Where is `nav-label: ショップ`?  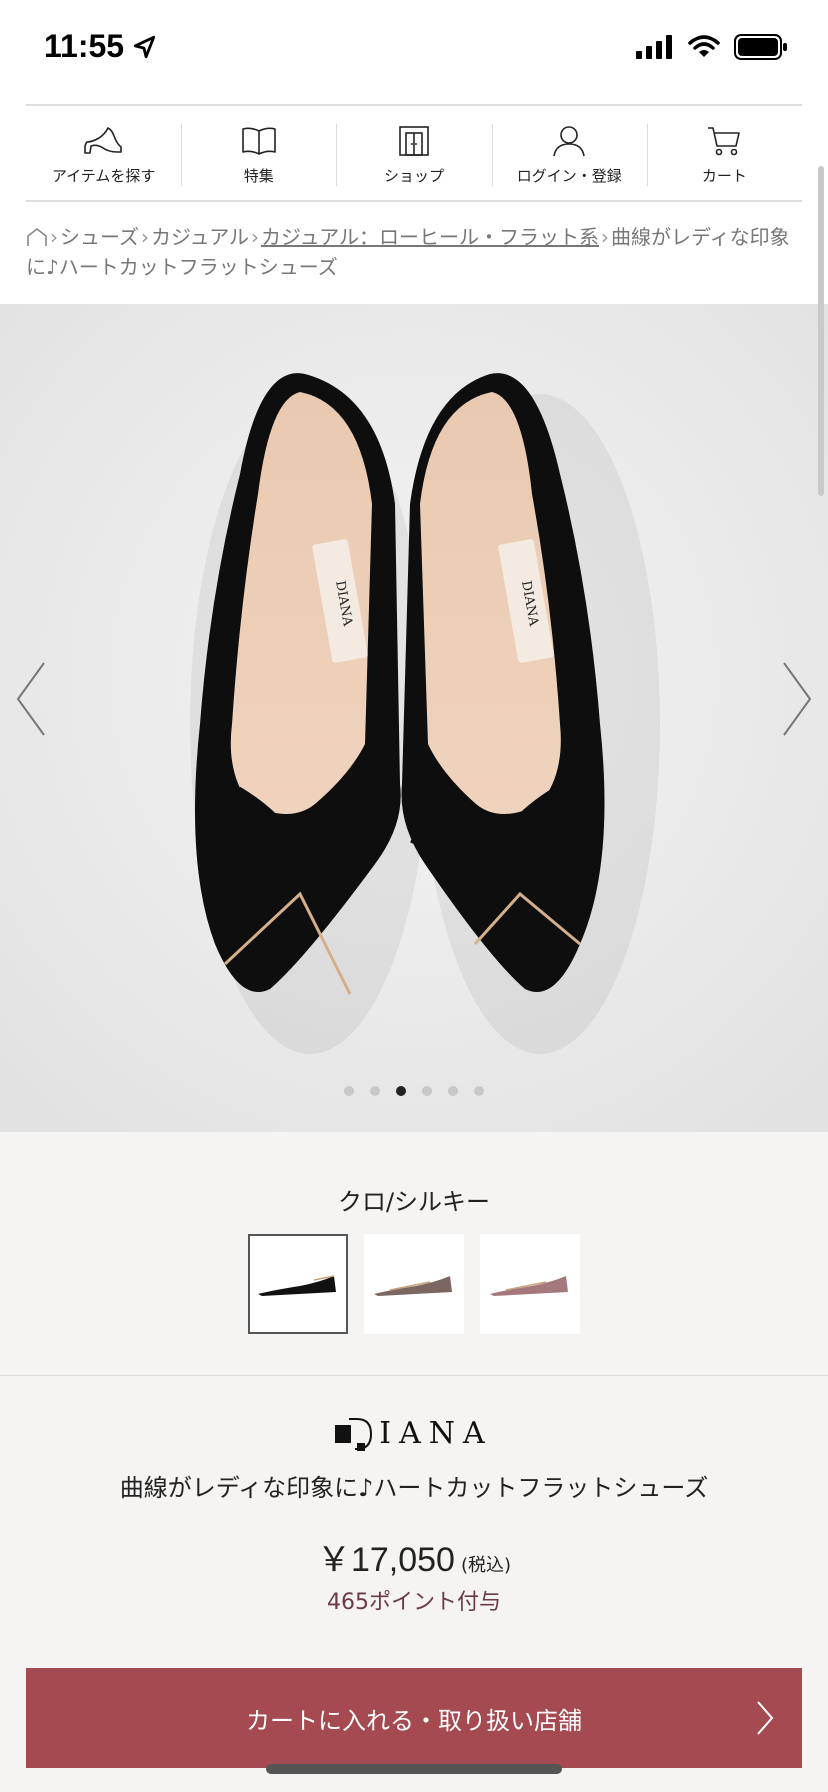 nav-label: ショップ is located at coordinates (414, 175).